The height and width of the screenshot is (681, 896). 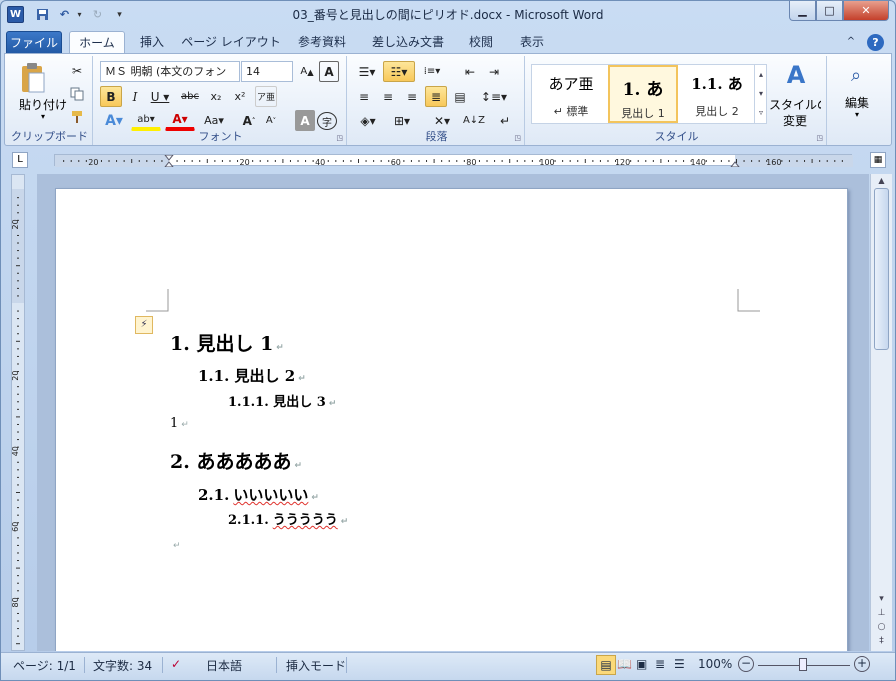 I want to click on paste-dropdown-icon: ▾, so click(x=43, y=116).